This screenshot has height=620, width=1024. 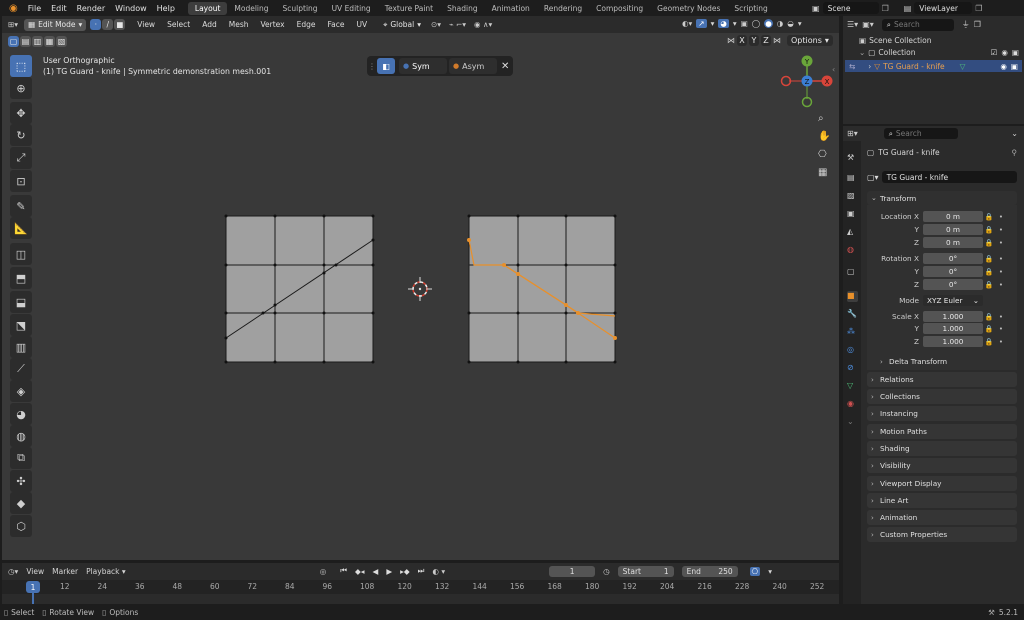 I want to click on material-shading-icon: ◑, so click(x=780, y=23).